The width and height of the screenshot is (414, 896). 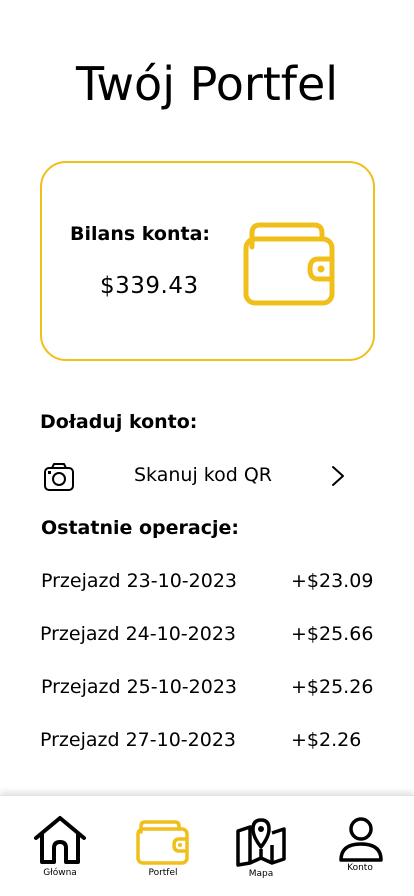 What do you see at coordinates (60, 873) in the screenshot?
I see `nav-label-home: Główna` at bounding box center [60, 873].